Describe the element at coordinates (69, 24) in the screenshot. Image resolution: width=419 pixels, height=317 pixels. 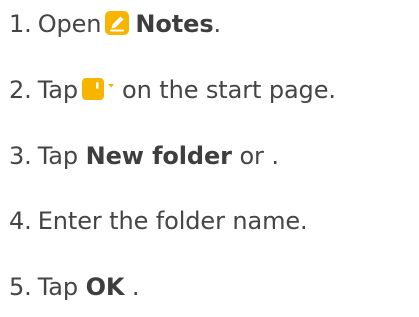
I see `step-text: Open` at that location.